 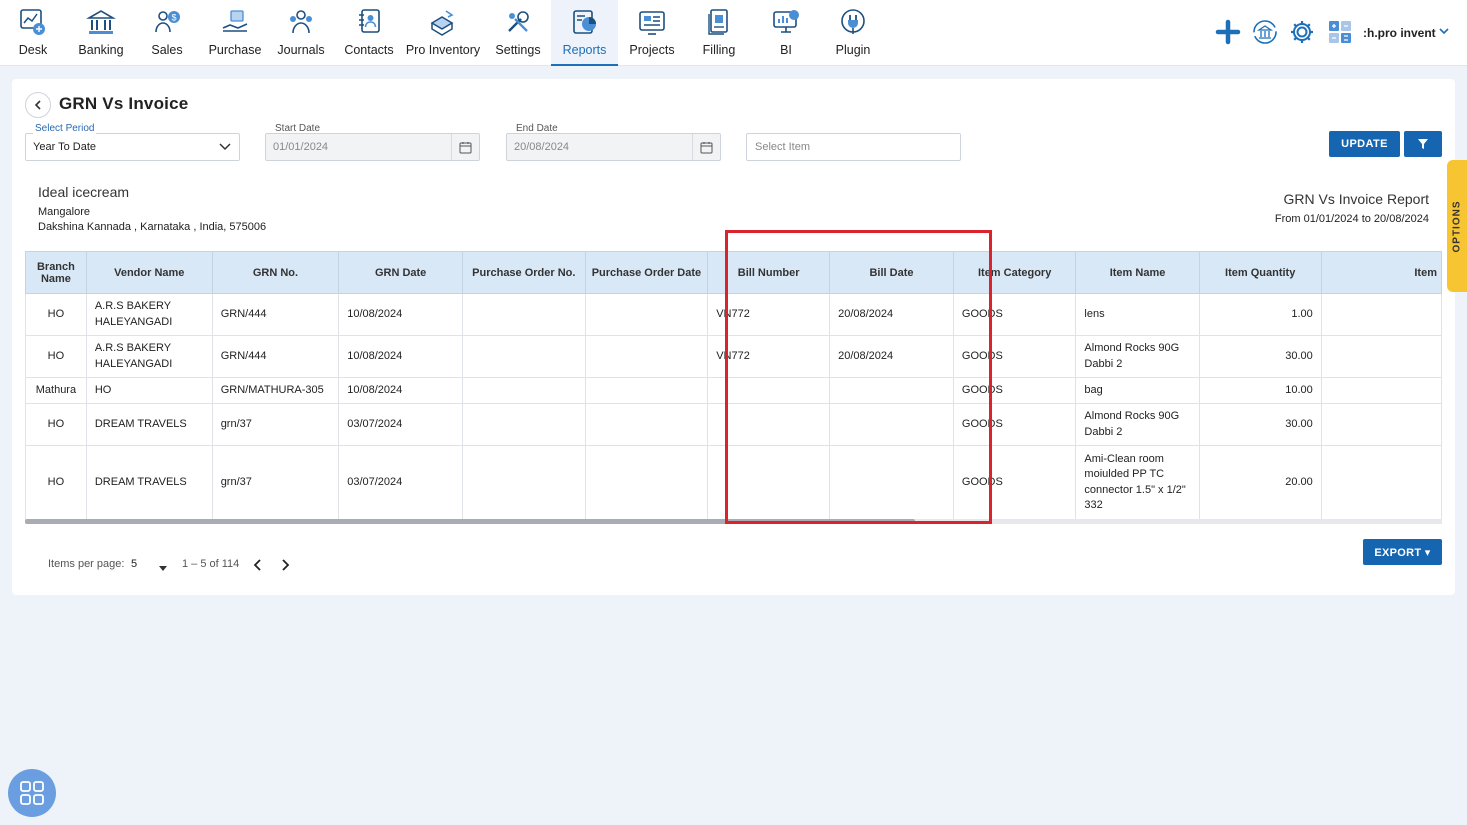 What do you see at coordinates (372, 142) in the screenshot?
I see `start-date-field: Start Date 01/01/2024` at bounding box center [372, 142].